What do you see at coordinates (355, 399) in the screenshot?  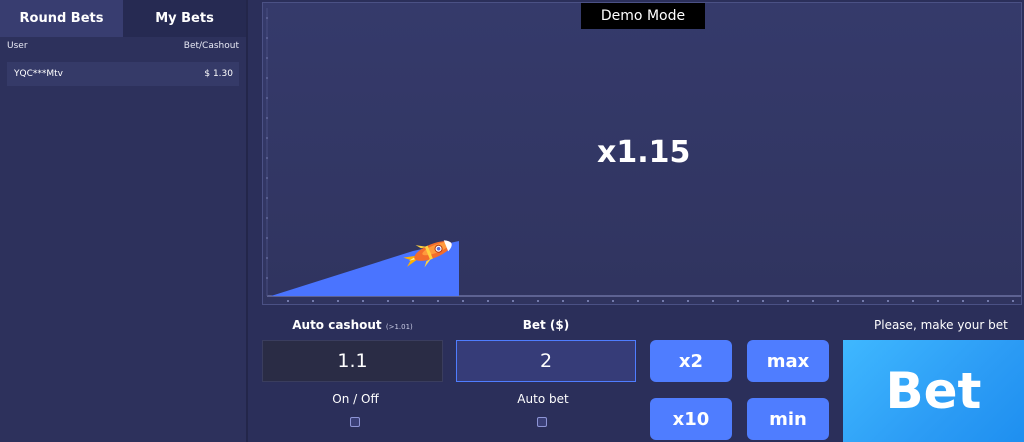 I see `on-off-label: On / Off` at bounding box center [355, 399].